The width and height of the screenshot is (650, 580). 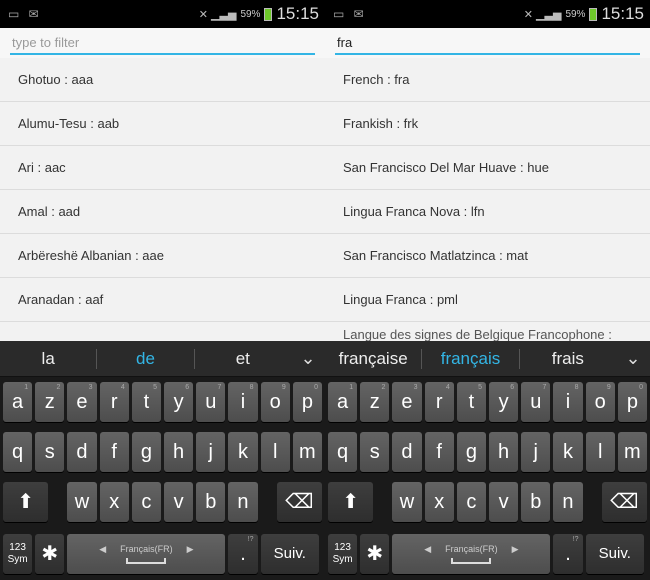 I want to click on suggestion-strip: française français frais ⌄, so click(x=487, y=359).